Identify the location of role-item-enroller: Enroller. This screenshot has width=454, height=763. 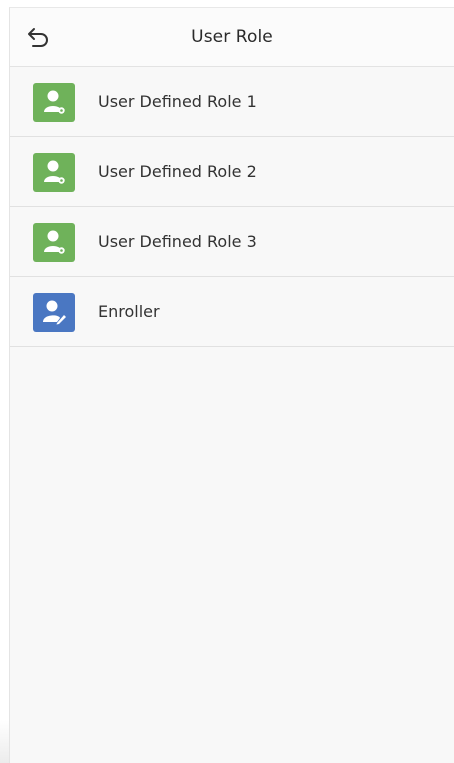
(232, 312).